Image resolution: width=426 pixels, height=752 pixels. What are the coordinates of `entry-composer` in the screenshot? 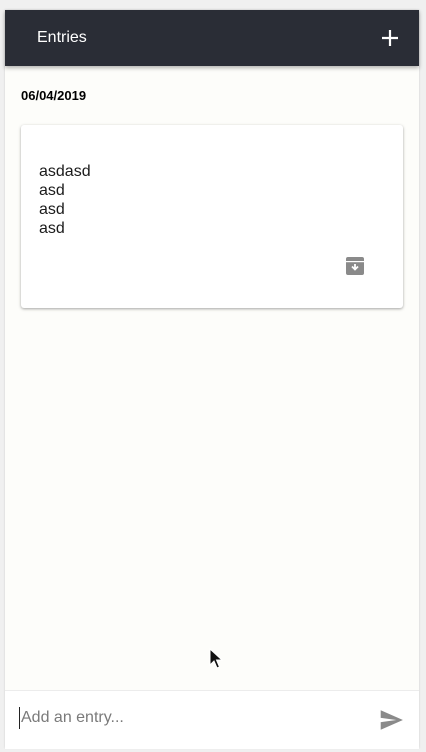 It's located at (212, 719).